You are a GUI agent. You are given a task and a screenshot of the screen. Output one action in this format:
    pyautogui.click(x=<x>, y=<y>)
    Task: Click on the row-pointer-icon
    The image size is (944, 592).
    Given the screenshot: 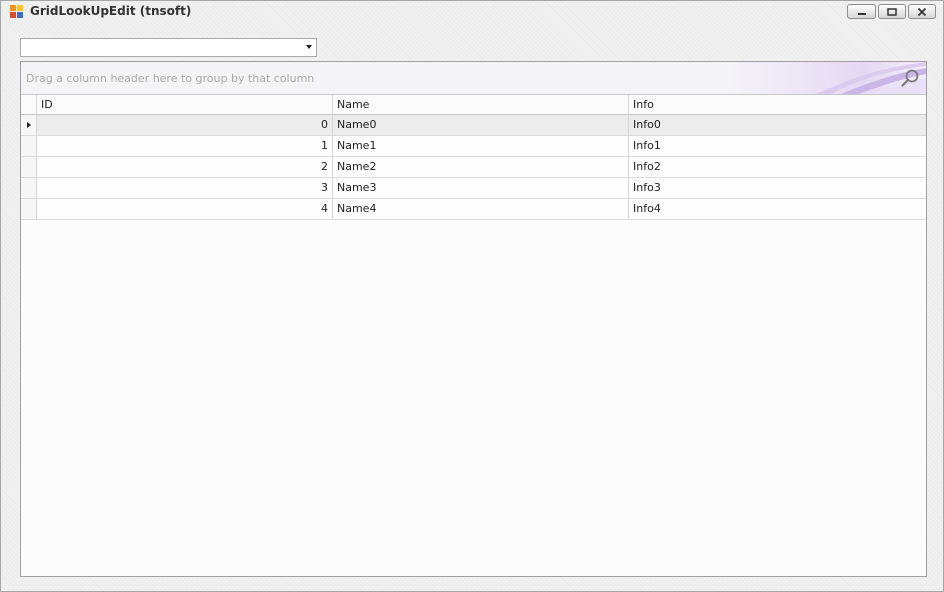 What is the action you would take?
    pyautogui.click(x=29, y=125)
    